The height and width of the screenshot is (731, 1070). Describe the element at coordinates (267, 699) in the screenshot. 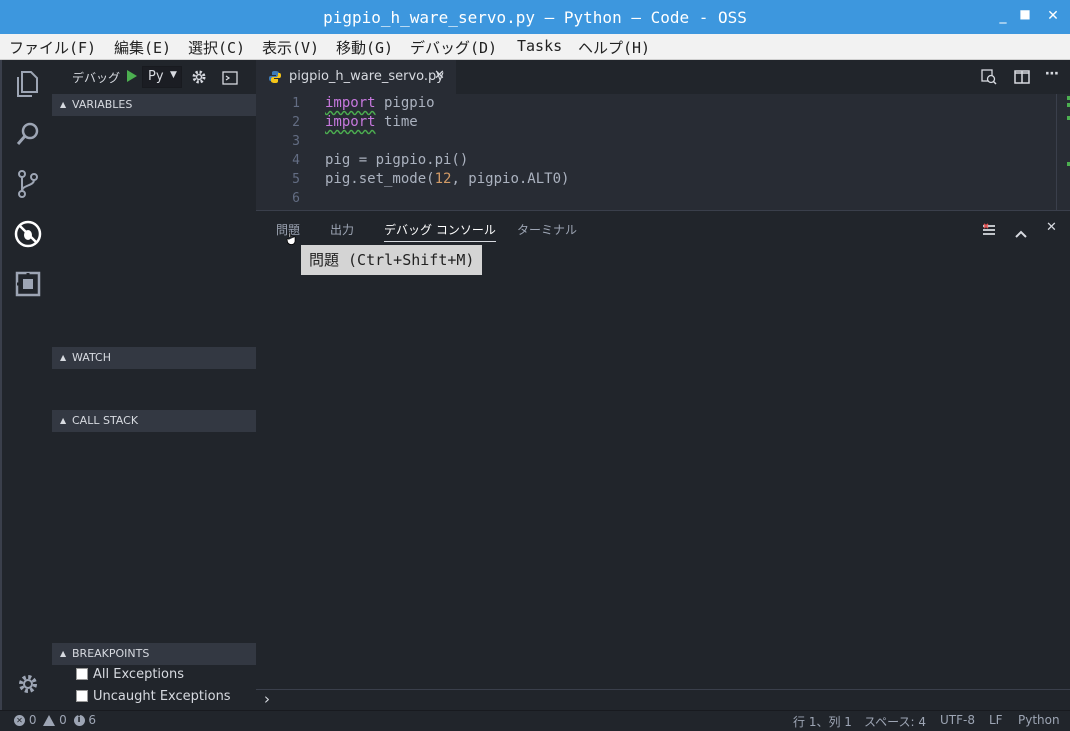

I see `console-prompt: ›` at that location.